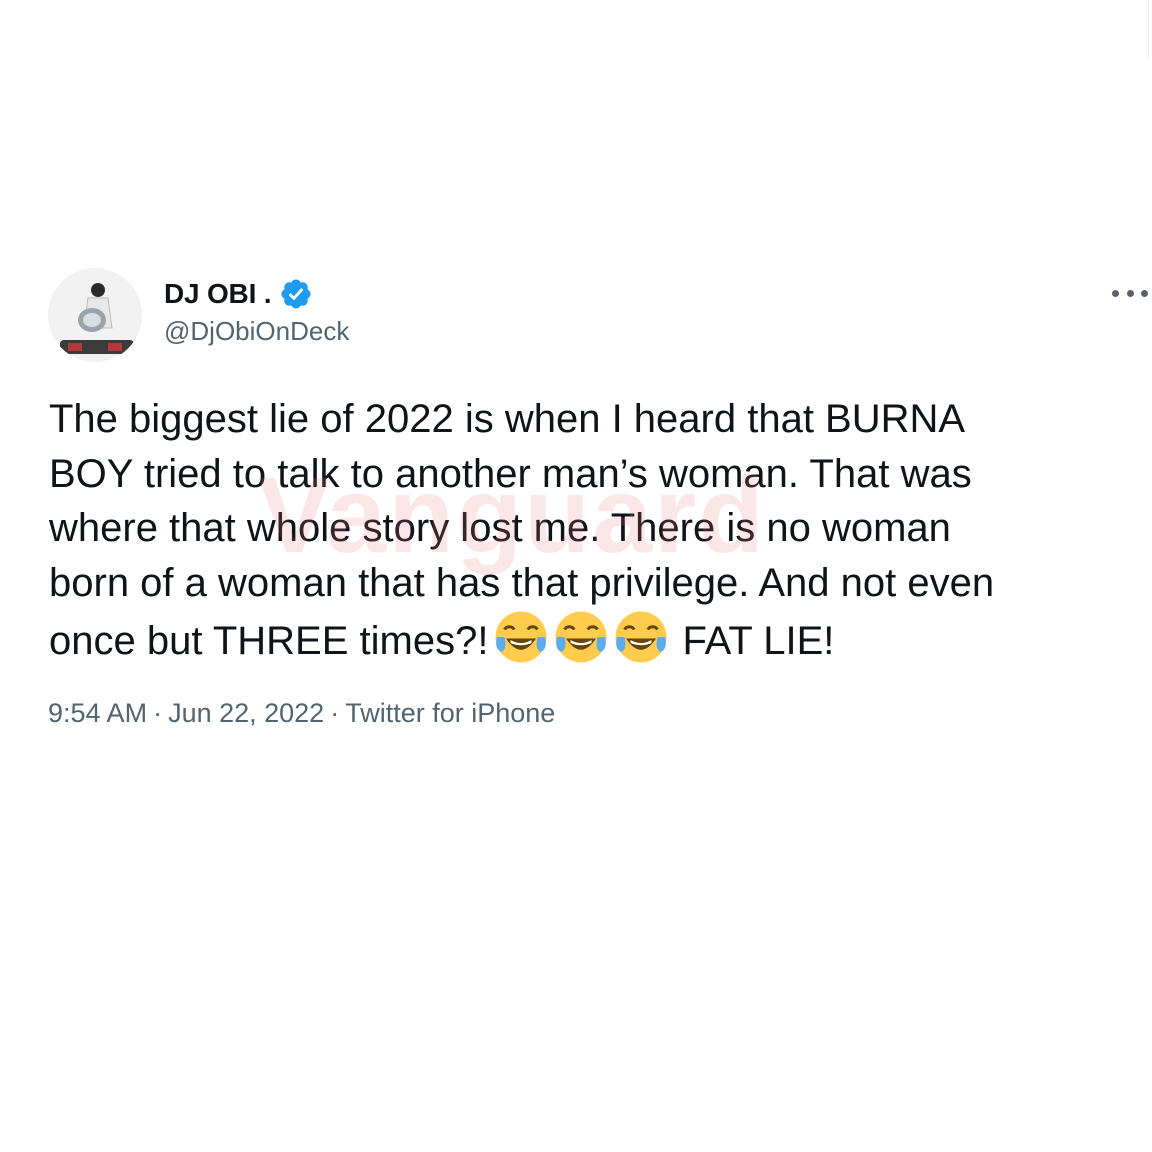 This screenshot has height=1152, width=1152. Describe the element at coordinates (97, 713) in the screenshot. I see `tweet-time: 9:54 AM` at that location.